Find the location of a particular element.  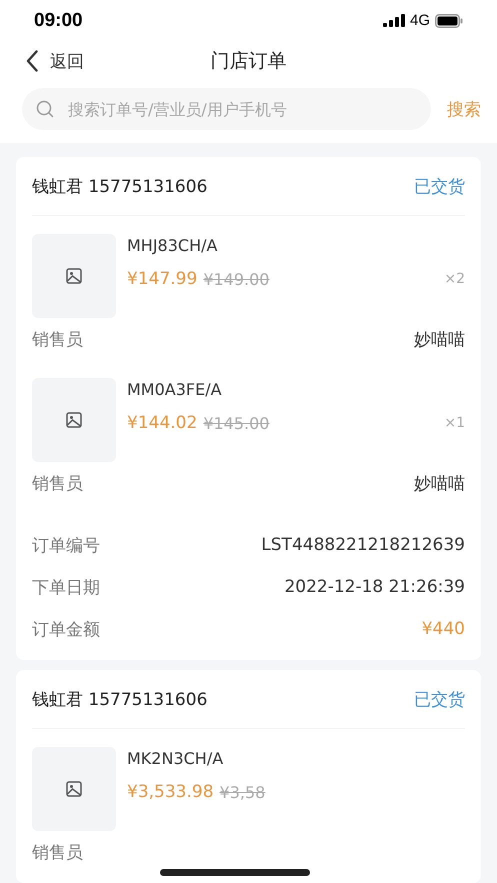

search-field: 搜索订单号/营业员/用户手机号 is located at coordinates (226, 109).